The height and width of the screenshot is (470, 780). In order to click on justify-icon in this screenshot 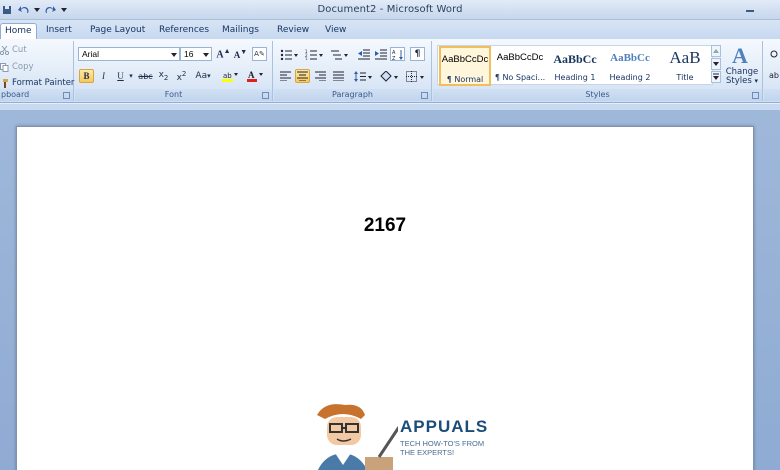, I will do `click(338, 76)`.